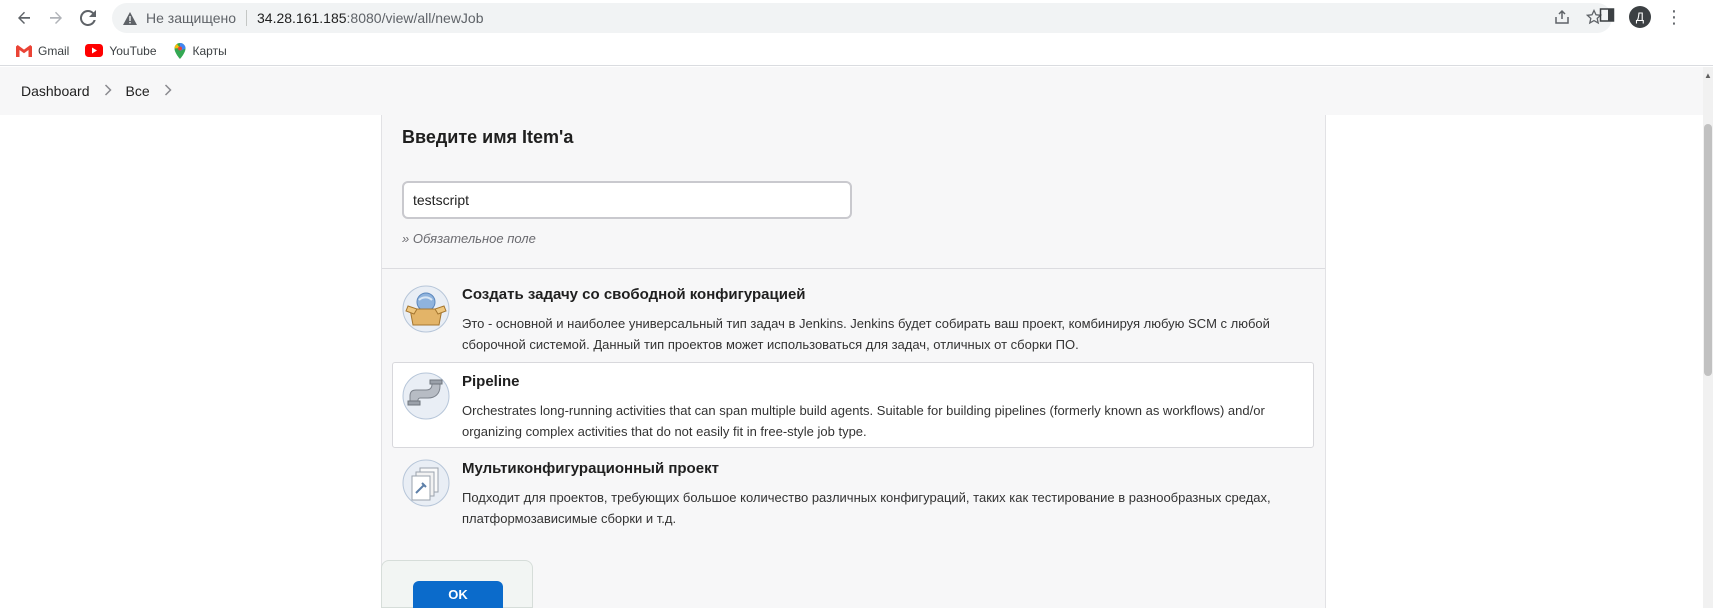 The image size is (1713, 608). I want to click on bookmark-label: Карты, so click(209, 50).